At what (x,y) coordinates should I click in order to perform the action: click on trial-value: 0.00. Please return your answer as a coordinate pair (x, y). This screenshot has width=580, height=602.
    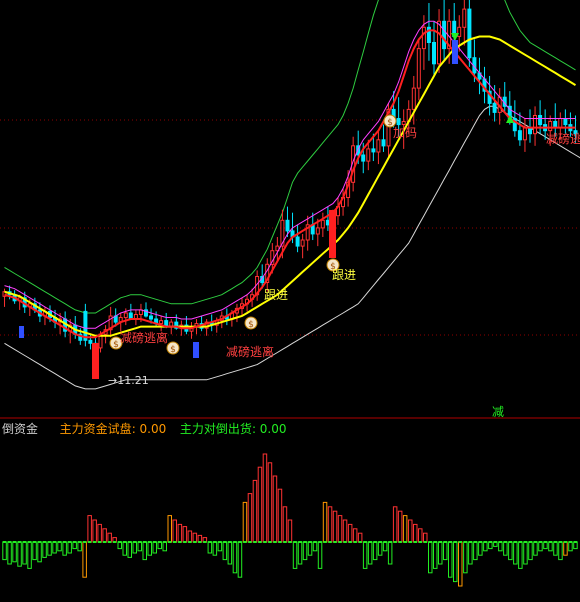
    Looking at the image, I should click on (153, 429).